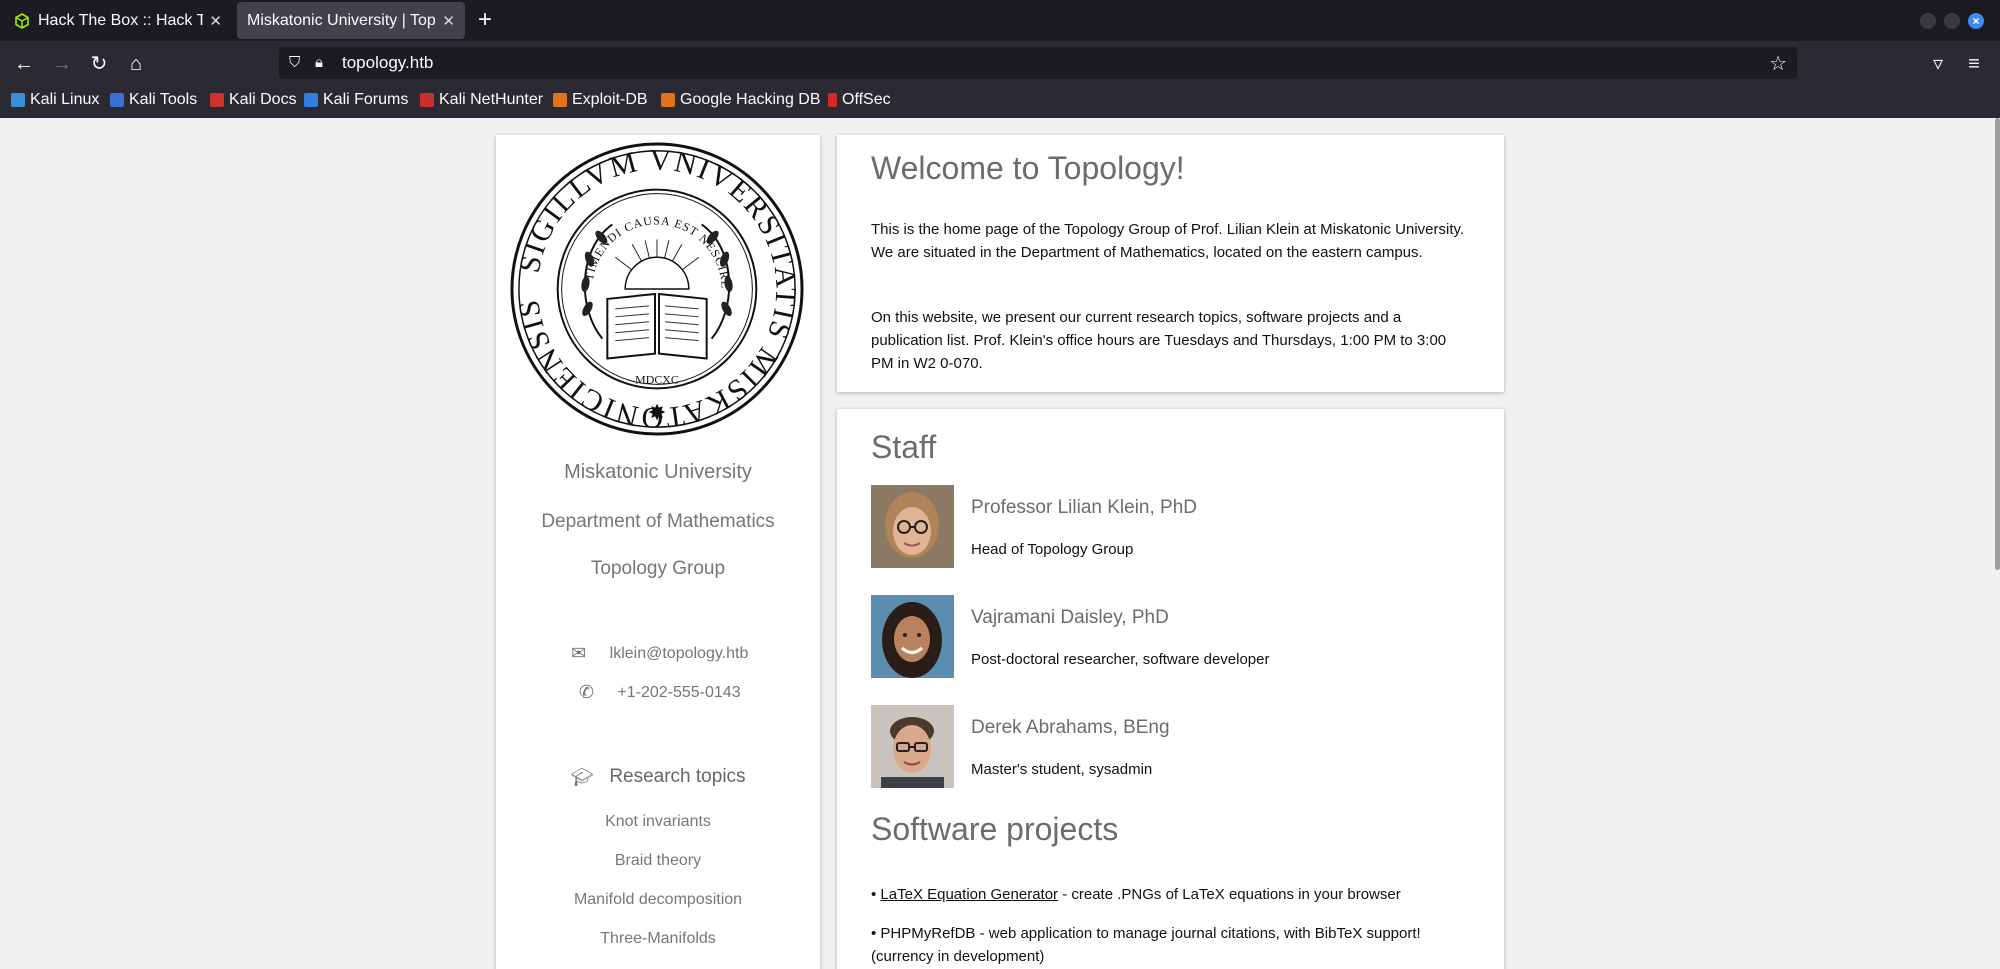 The height and width of the screenshot is (969, 2000). Describe the element at coordinates (658, 822) in the screenshot. I see `topic-item: Knot invariants` at that location.